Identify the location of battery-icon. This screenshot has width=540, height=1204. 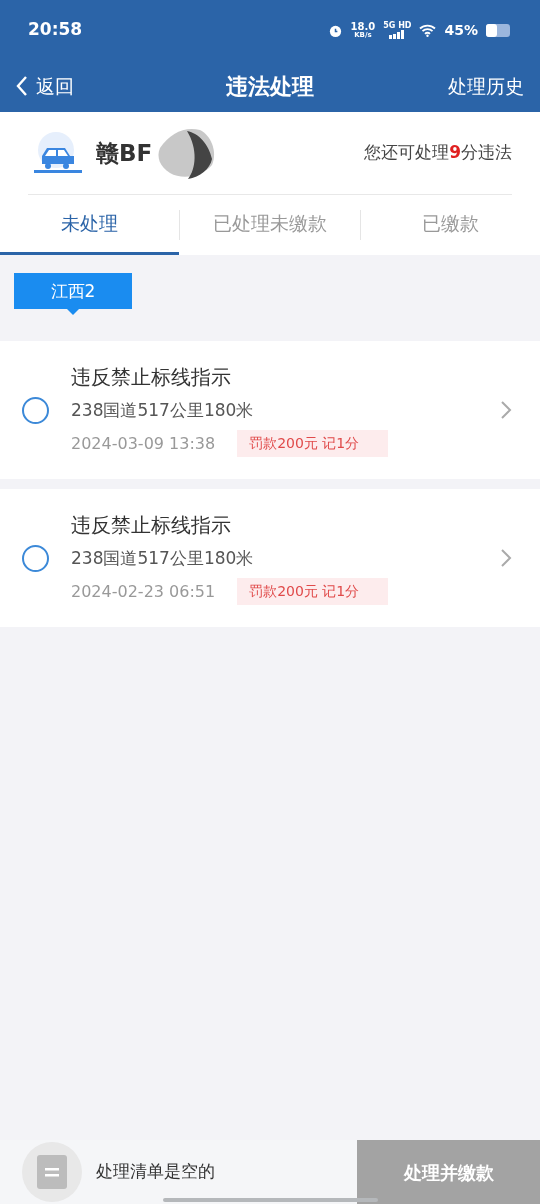
(499, 30).